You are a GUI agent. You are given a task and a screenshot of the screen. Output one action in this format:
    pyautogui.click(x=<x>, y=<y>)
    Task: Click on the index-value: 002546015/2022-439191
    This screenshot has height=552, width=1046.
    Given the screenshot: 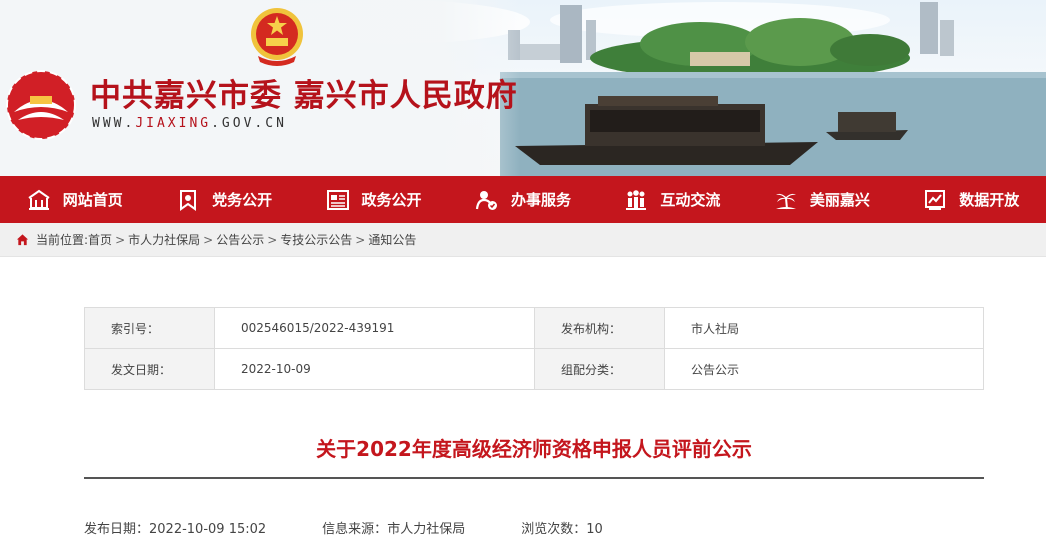 What is the action you would take?
    pyautogui.click(x=374, y=328)
    